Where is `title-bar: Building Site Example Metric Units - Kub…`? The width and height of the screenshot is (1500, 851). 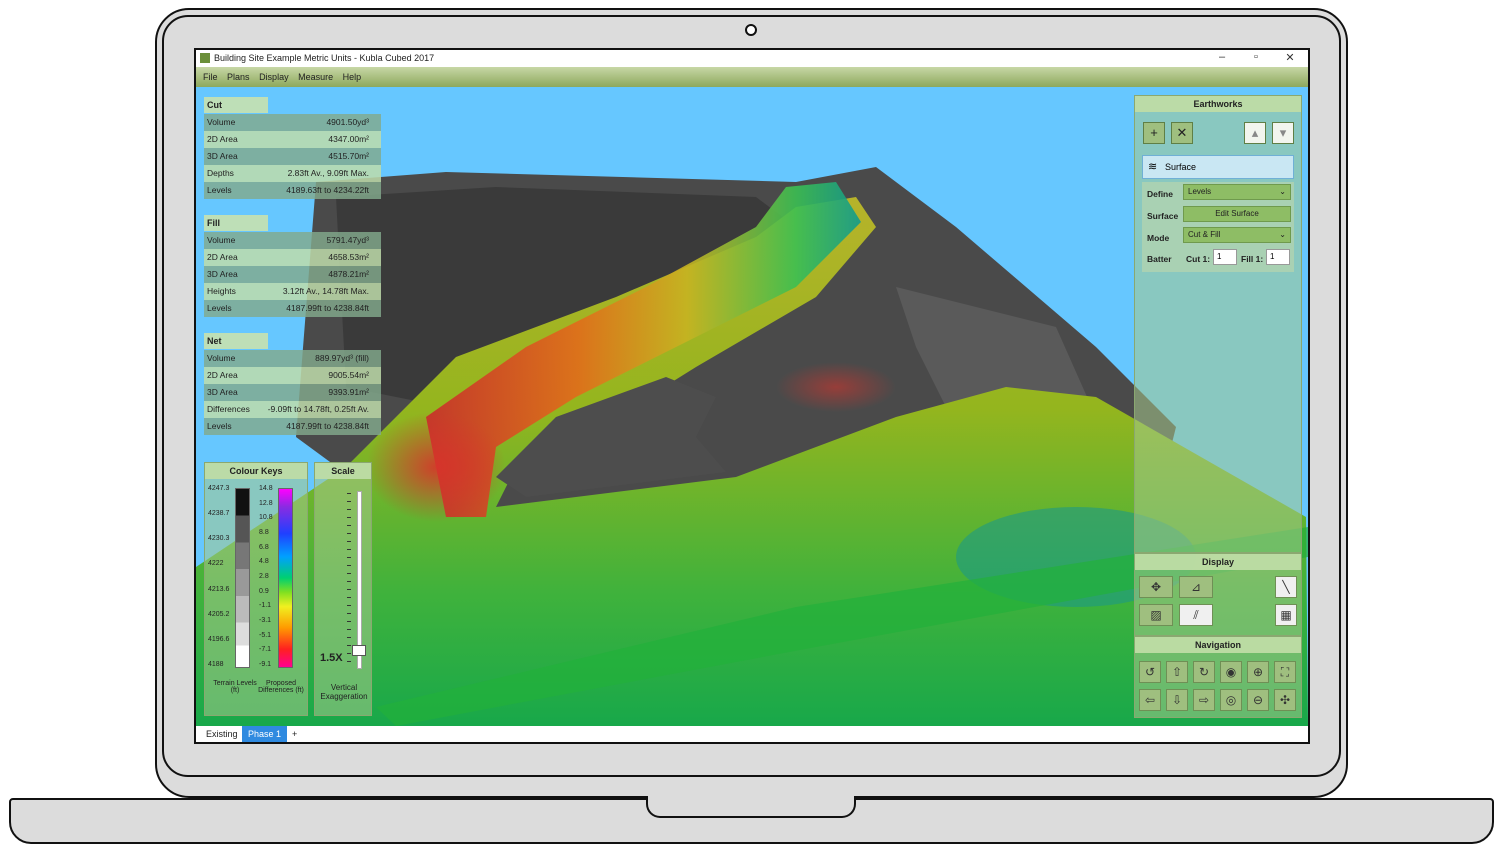
title-bar: Building Site Example Metric Units - Kub… is located at coordinates (752, 58).